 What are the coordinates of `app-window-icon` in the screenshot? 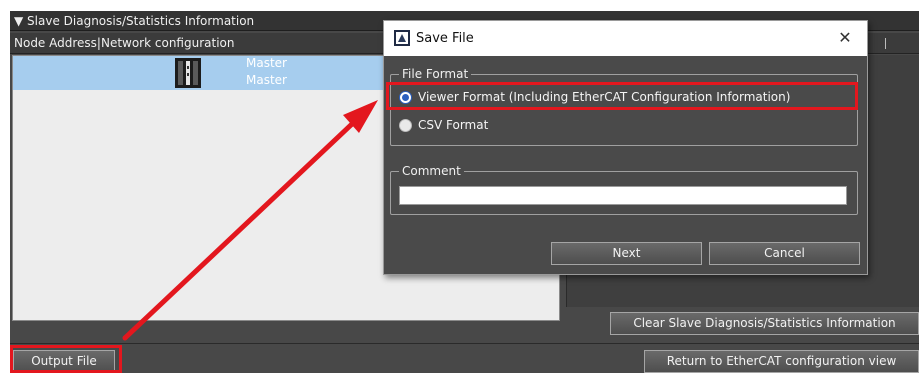 It's located at (402, 38).